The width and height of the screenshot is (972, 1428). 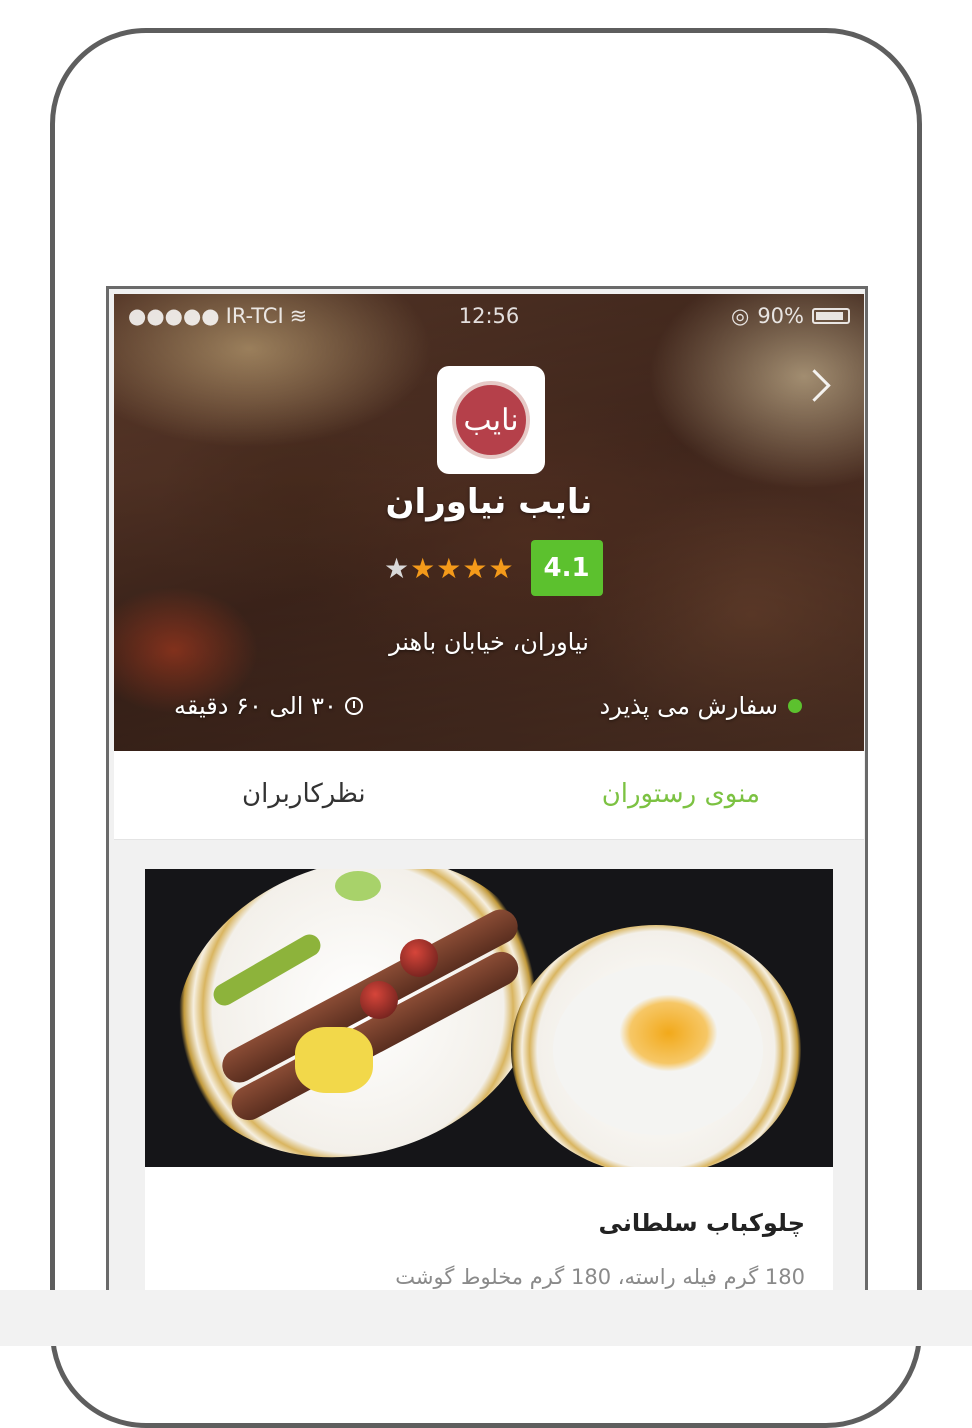 I want to click on restaurant-logo: نایب, so click(x=491, y=420).